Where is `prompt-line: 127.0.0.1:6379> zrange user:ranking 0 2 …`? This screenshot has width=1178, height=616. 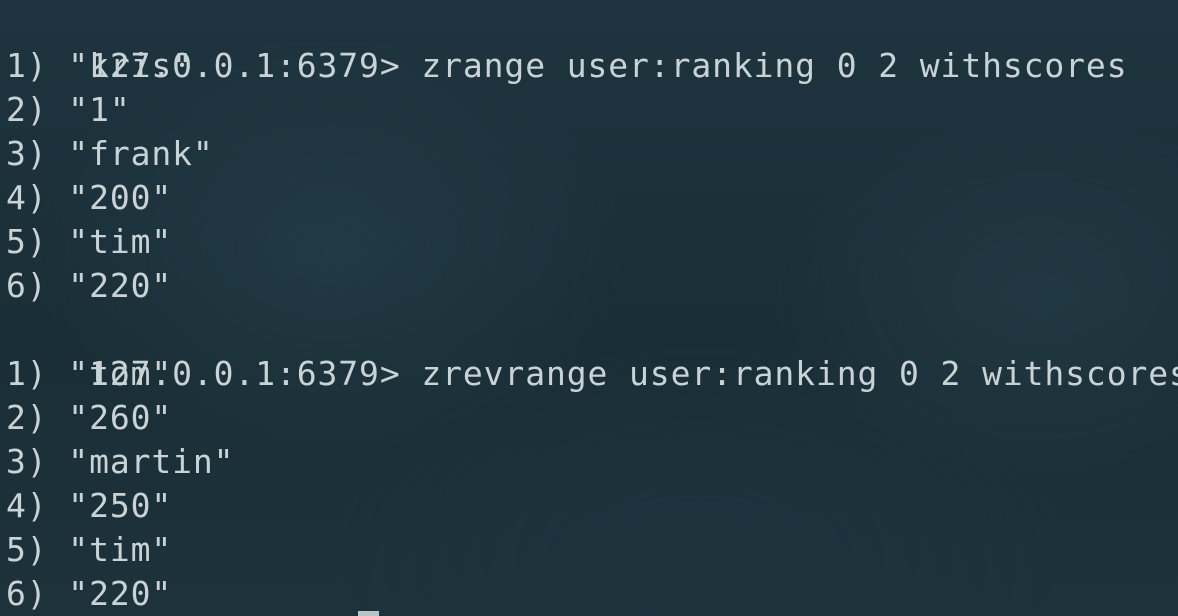
prompt-line: 127.0.0.1:6379> zrange user:ranking 0 2 … is located at coordinates (566, 42).